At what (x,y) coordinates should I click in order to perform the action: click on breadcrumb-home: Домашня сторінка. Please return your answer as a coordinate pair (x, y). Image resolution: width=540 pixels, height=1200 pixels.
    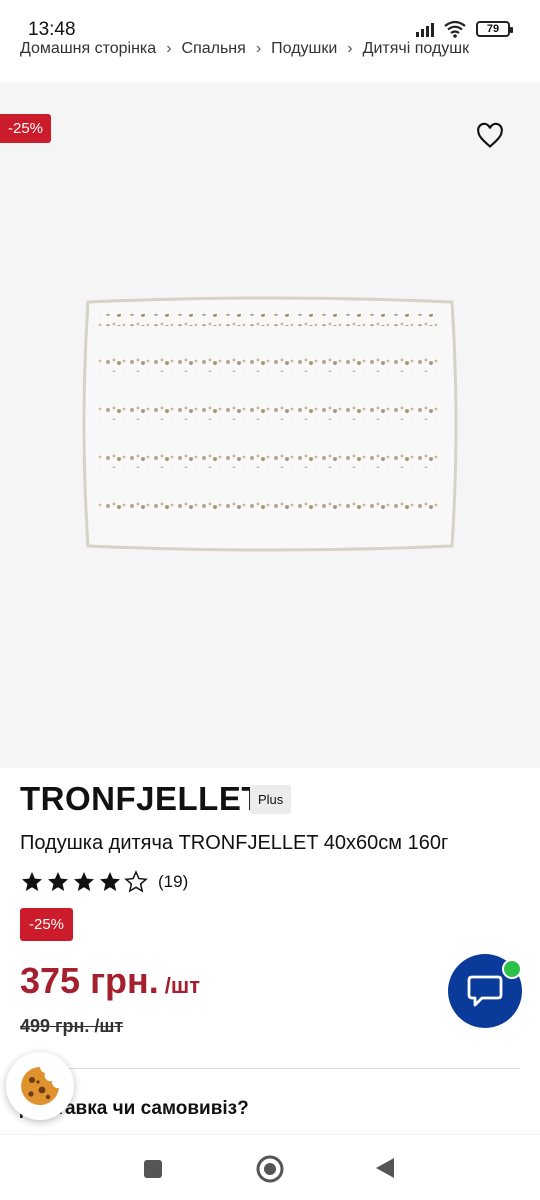
    Looking at the image, I should click on (88, 52).